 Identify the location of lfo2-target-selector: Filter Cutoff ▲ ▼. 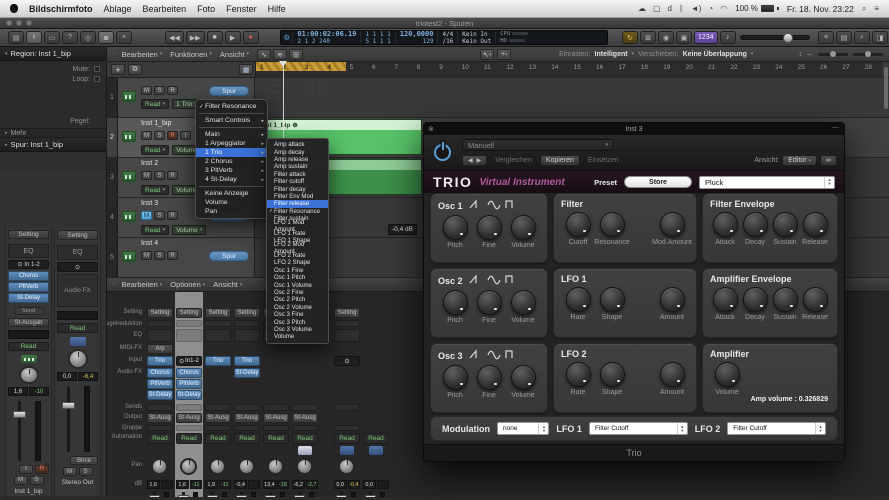
(776, 428).